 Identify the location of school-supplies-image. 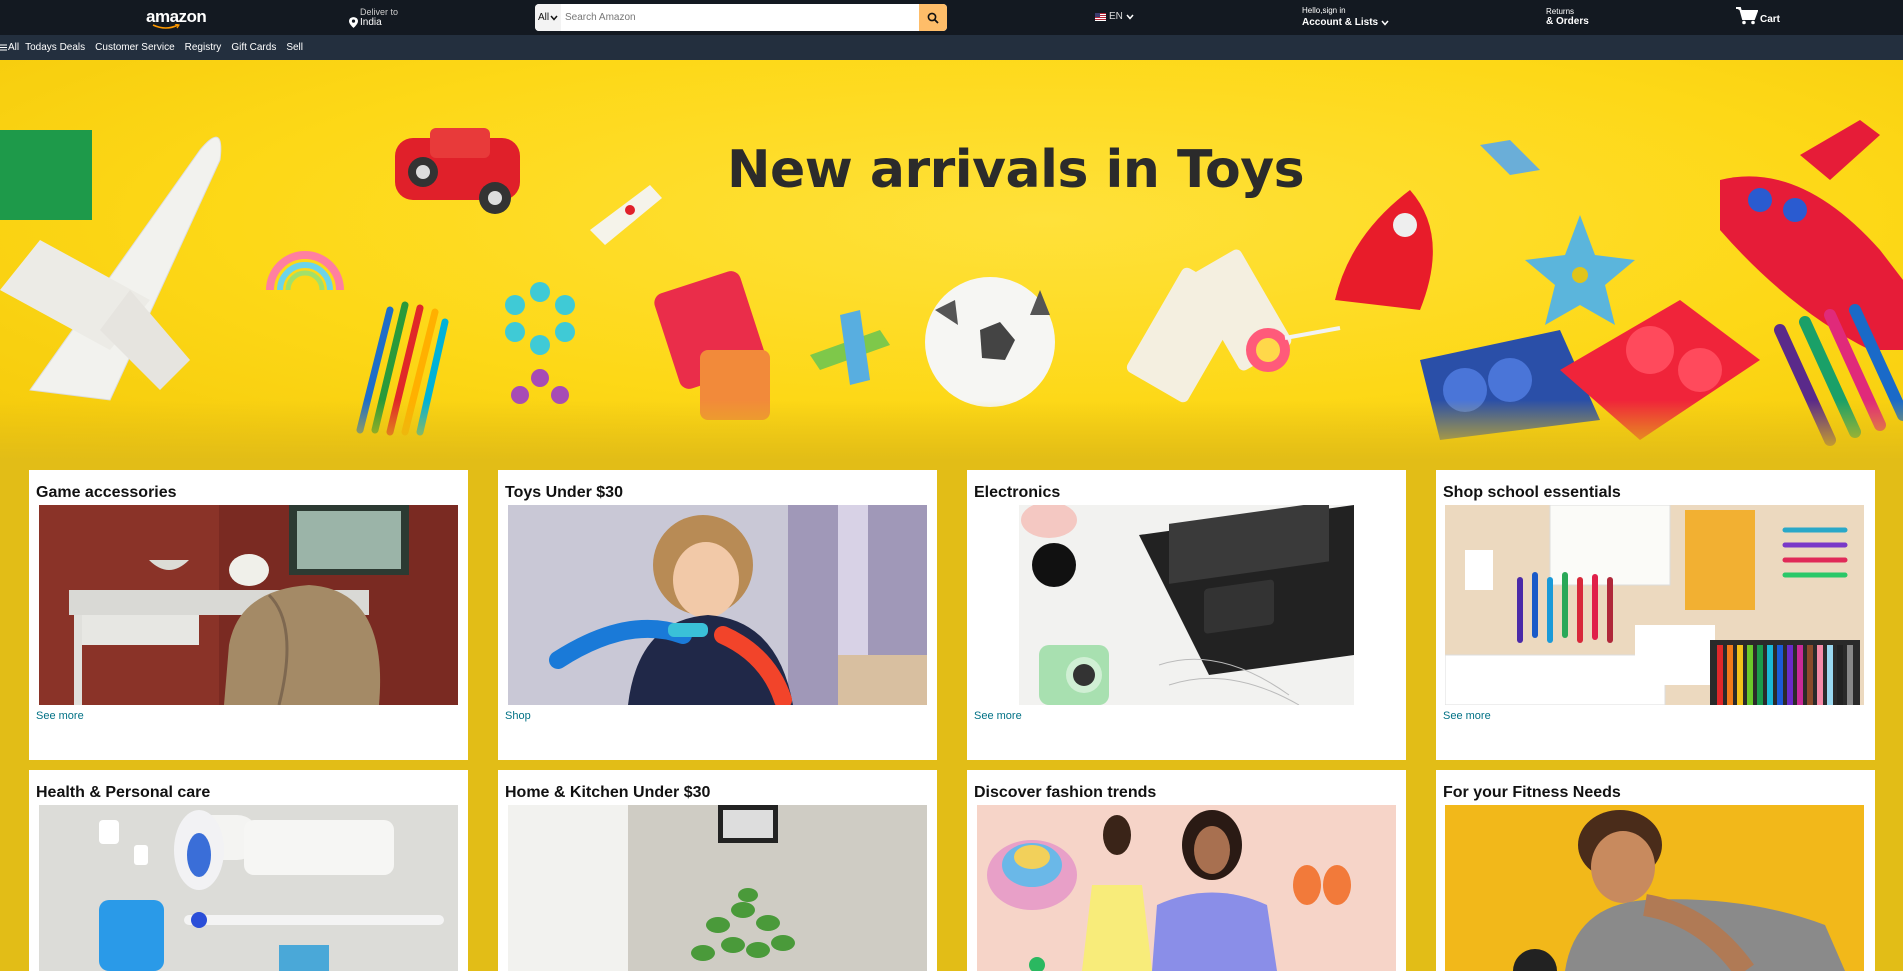
(1654, 605).